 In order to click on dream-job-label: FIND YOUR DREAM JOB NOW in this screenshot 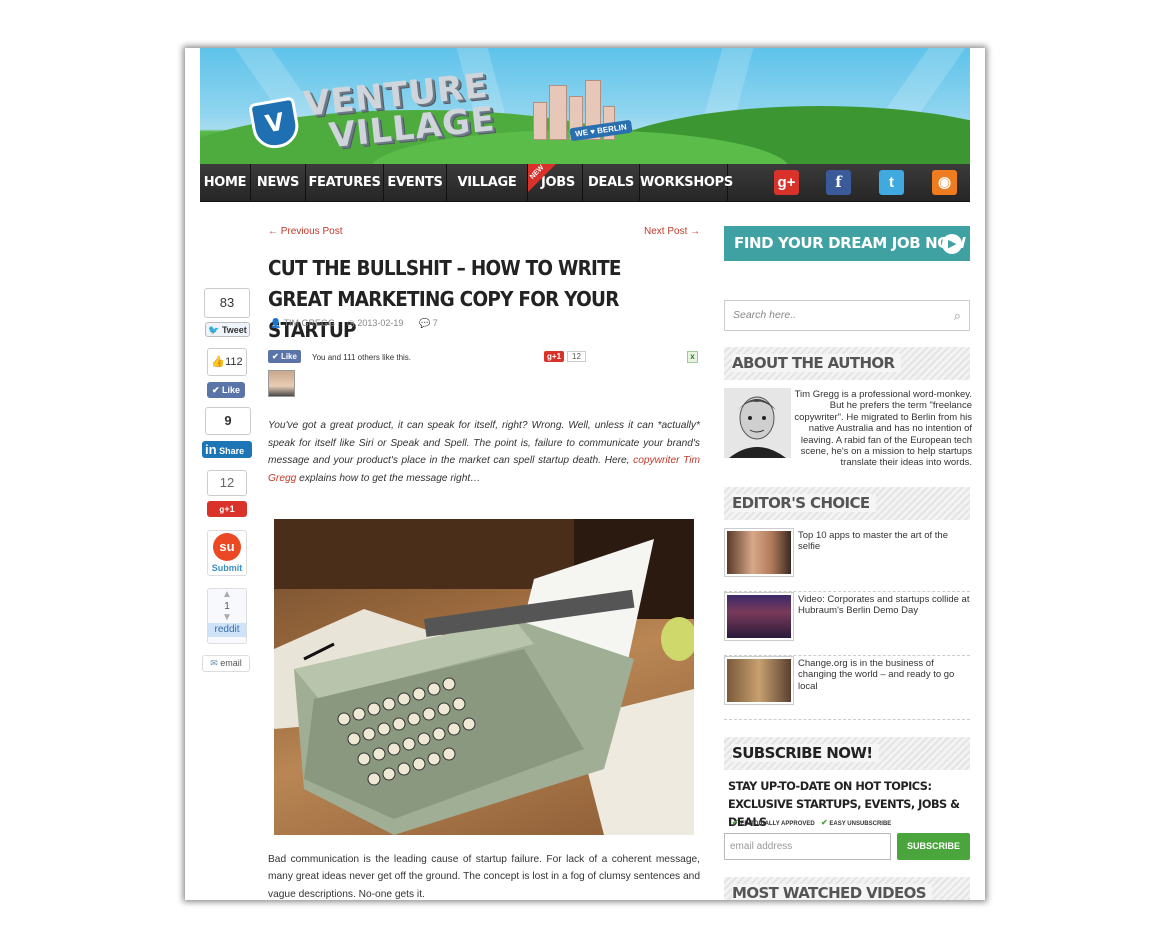, I will do `click(850, 243)`.